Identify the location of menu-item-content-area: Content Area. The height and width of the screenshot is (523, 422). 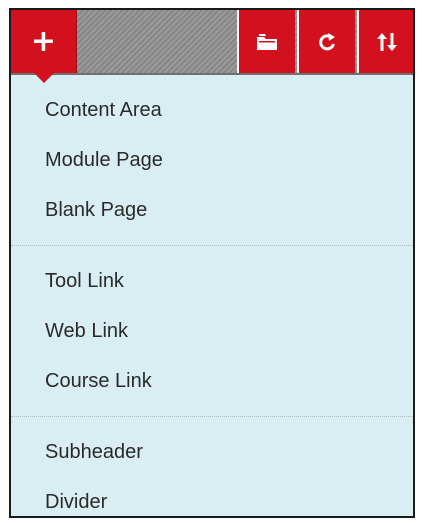
(212, 110).